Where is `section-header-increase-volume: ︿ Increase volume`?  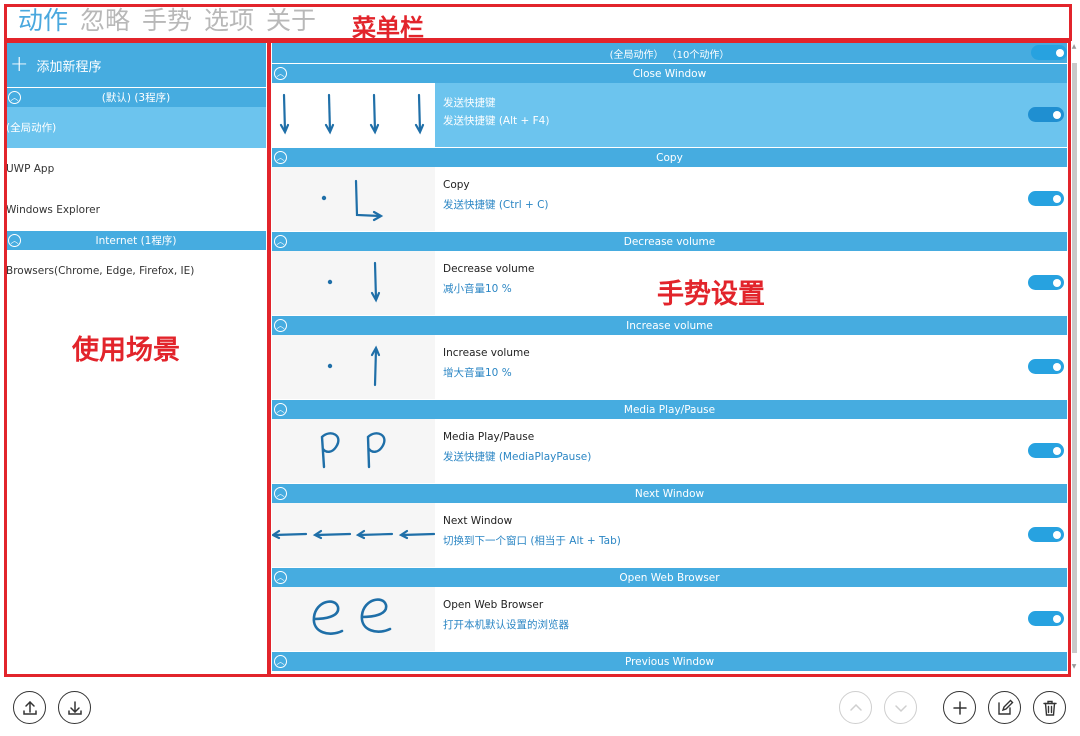 section-header-increase-volume: ︿ Increase volume is located at coordinates (669, 325).